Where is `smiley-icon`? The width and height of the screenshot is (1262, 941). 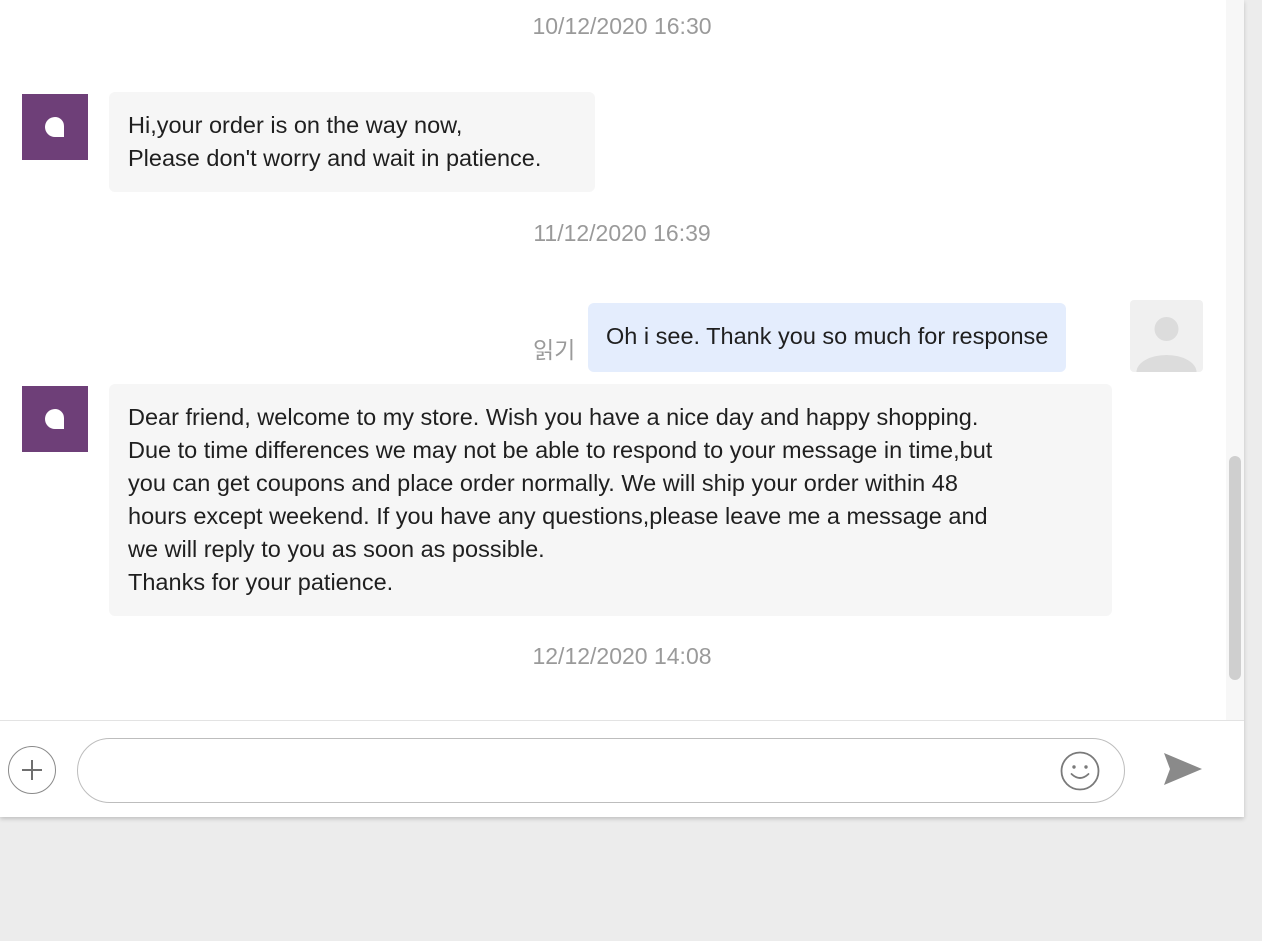
smiley-icon is located at coordinates (1080, 771).